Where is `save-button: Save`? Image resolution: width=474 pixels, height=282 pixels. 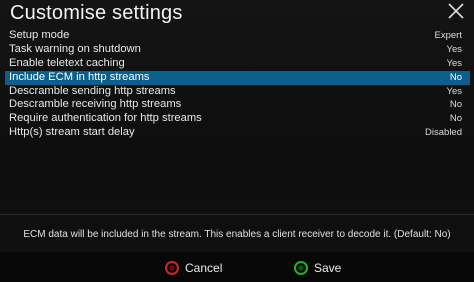 save-button: Save is located at coordinates (317, 268).